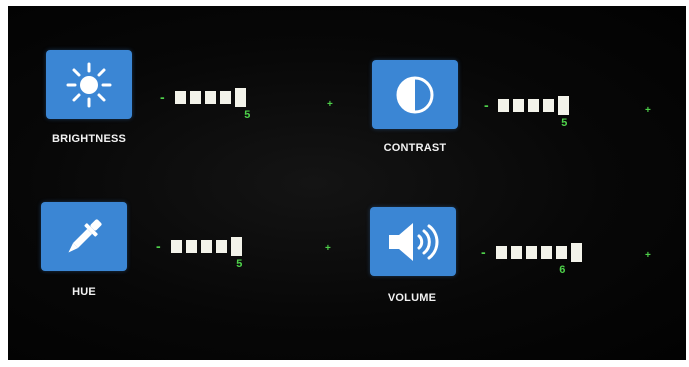 The image size is (689, 367). What do you see at coordinates (564, 124) in the screenshot?
I see `contrast-level-value: 5` at bounding box center [564, 124].